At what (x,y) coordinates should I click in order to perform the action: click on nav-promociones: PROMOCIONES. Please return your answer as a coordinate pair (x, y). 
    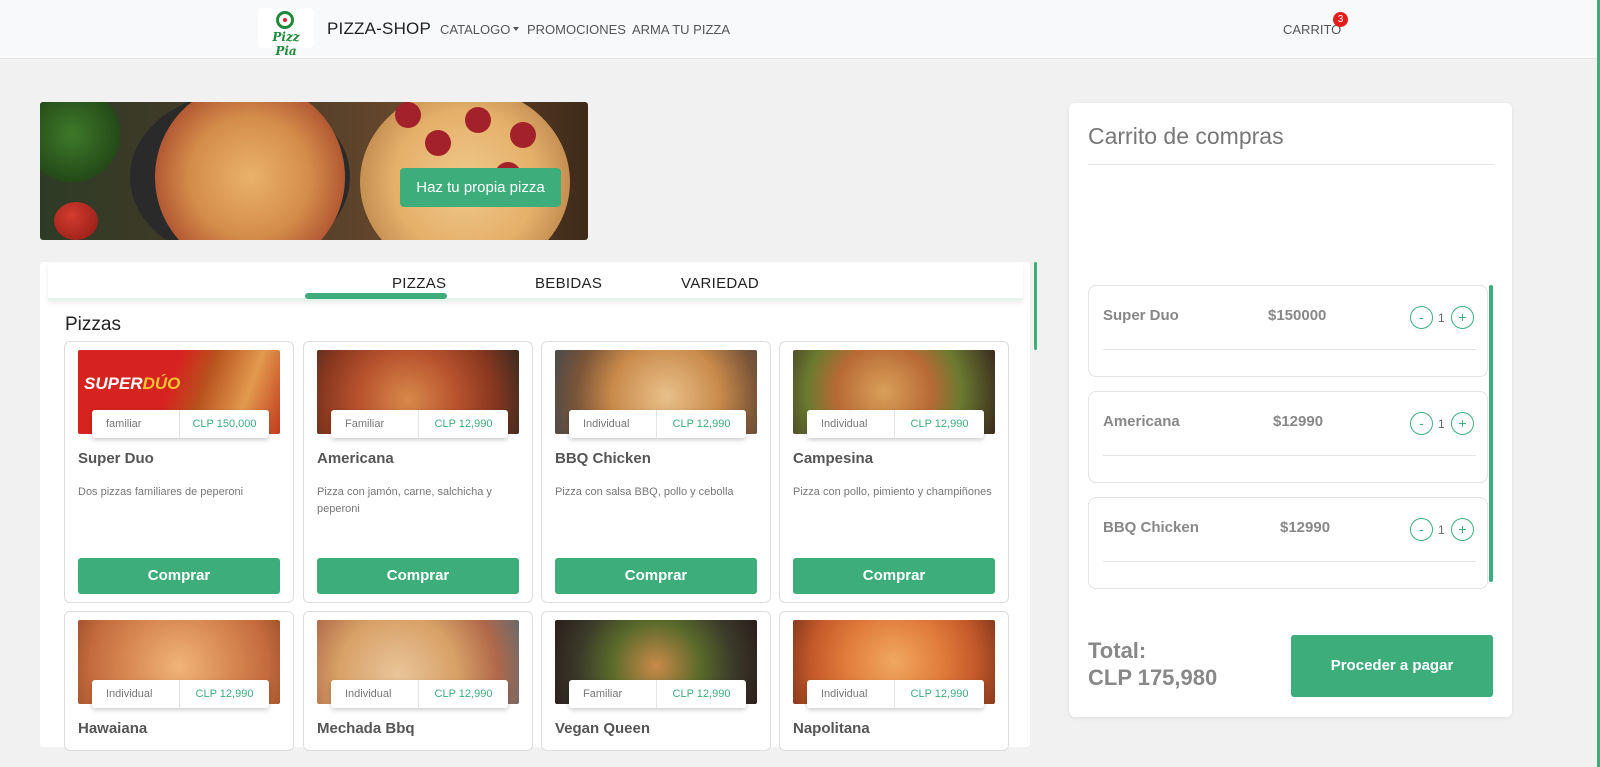
    Looking at the image, I should click on (576, 29).